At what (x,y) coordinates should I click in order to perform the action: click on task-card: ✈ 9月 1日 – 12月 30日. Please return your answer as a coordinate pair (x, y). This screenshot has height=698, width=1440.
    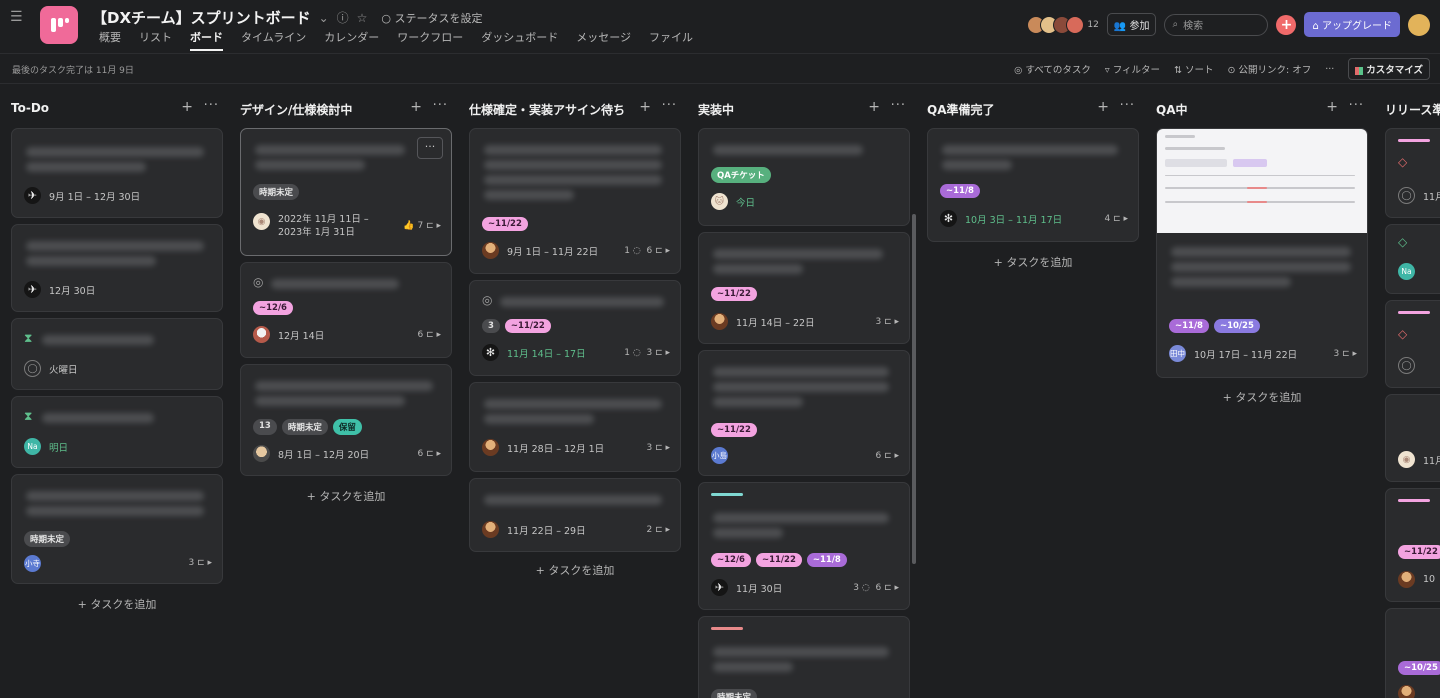
    Looking at the image, I should click on (117, 173).